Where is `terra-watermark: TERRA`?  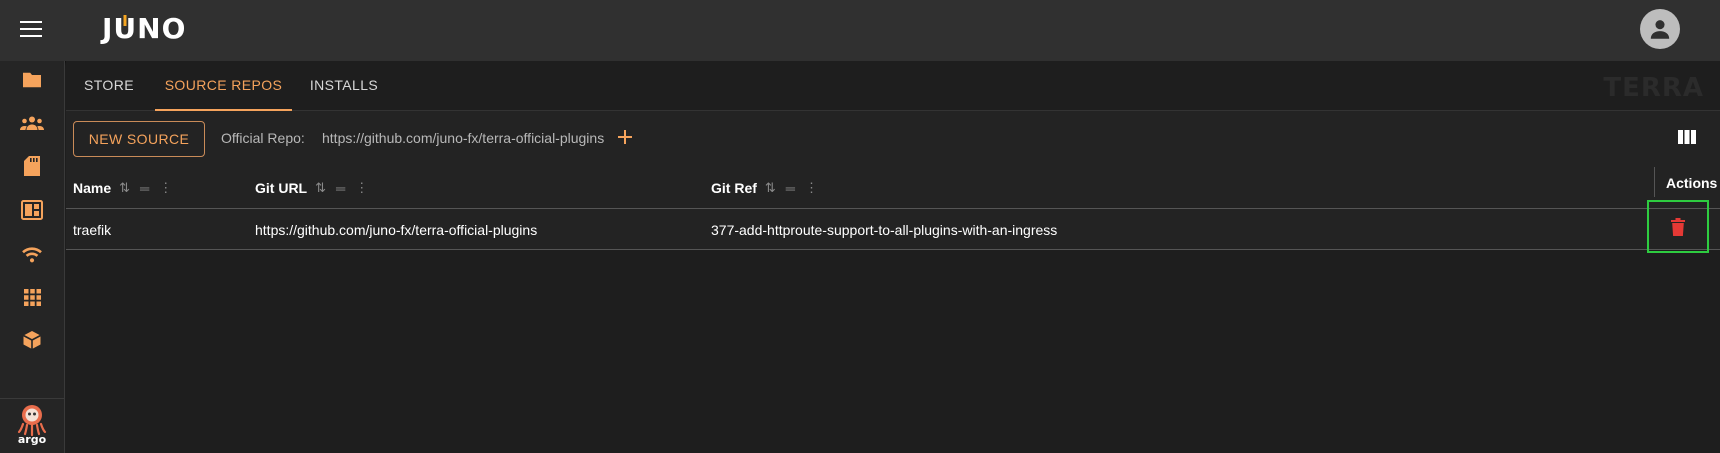
terra-watermark: TERRA is located at coordinates (1653, 88).